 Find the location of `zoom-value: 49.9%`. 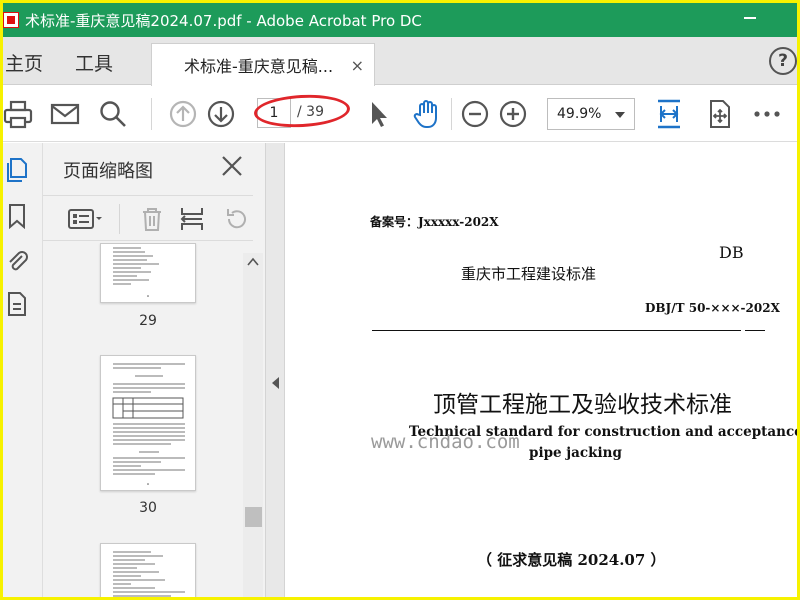

zoom-value: 49.9% is located at coordinates (579, 114).